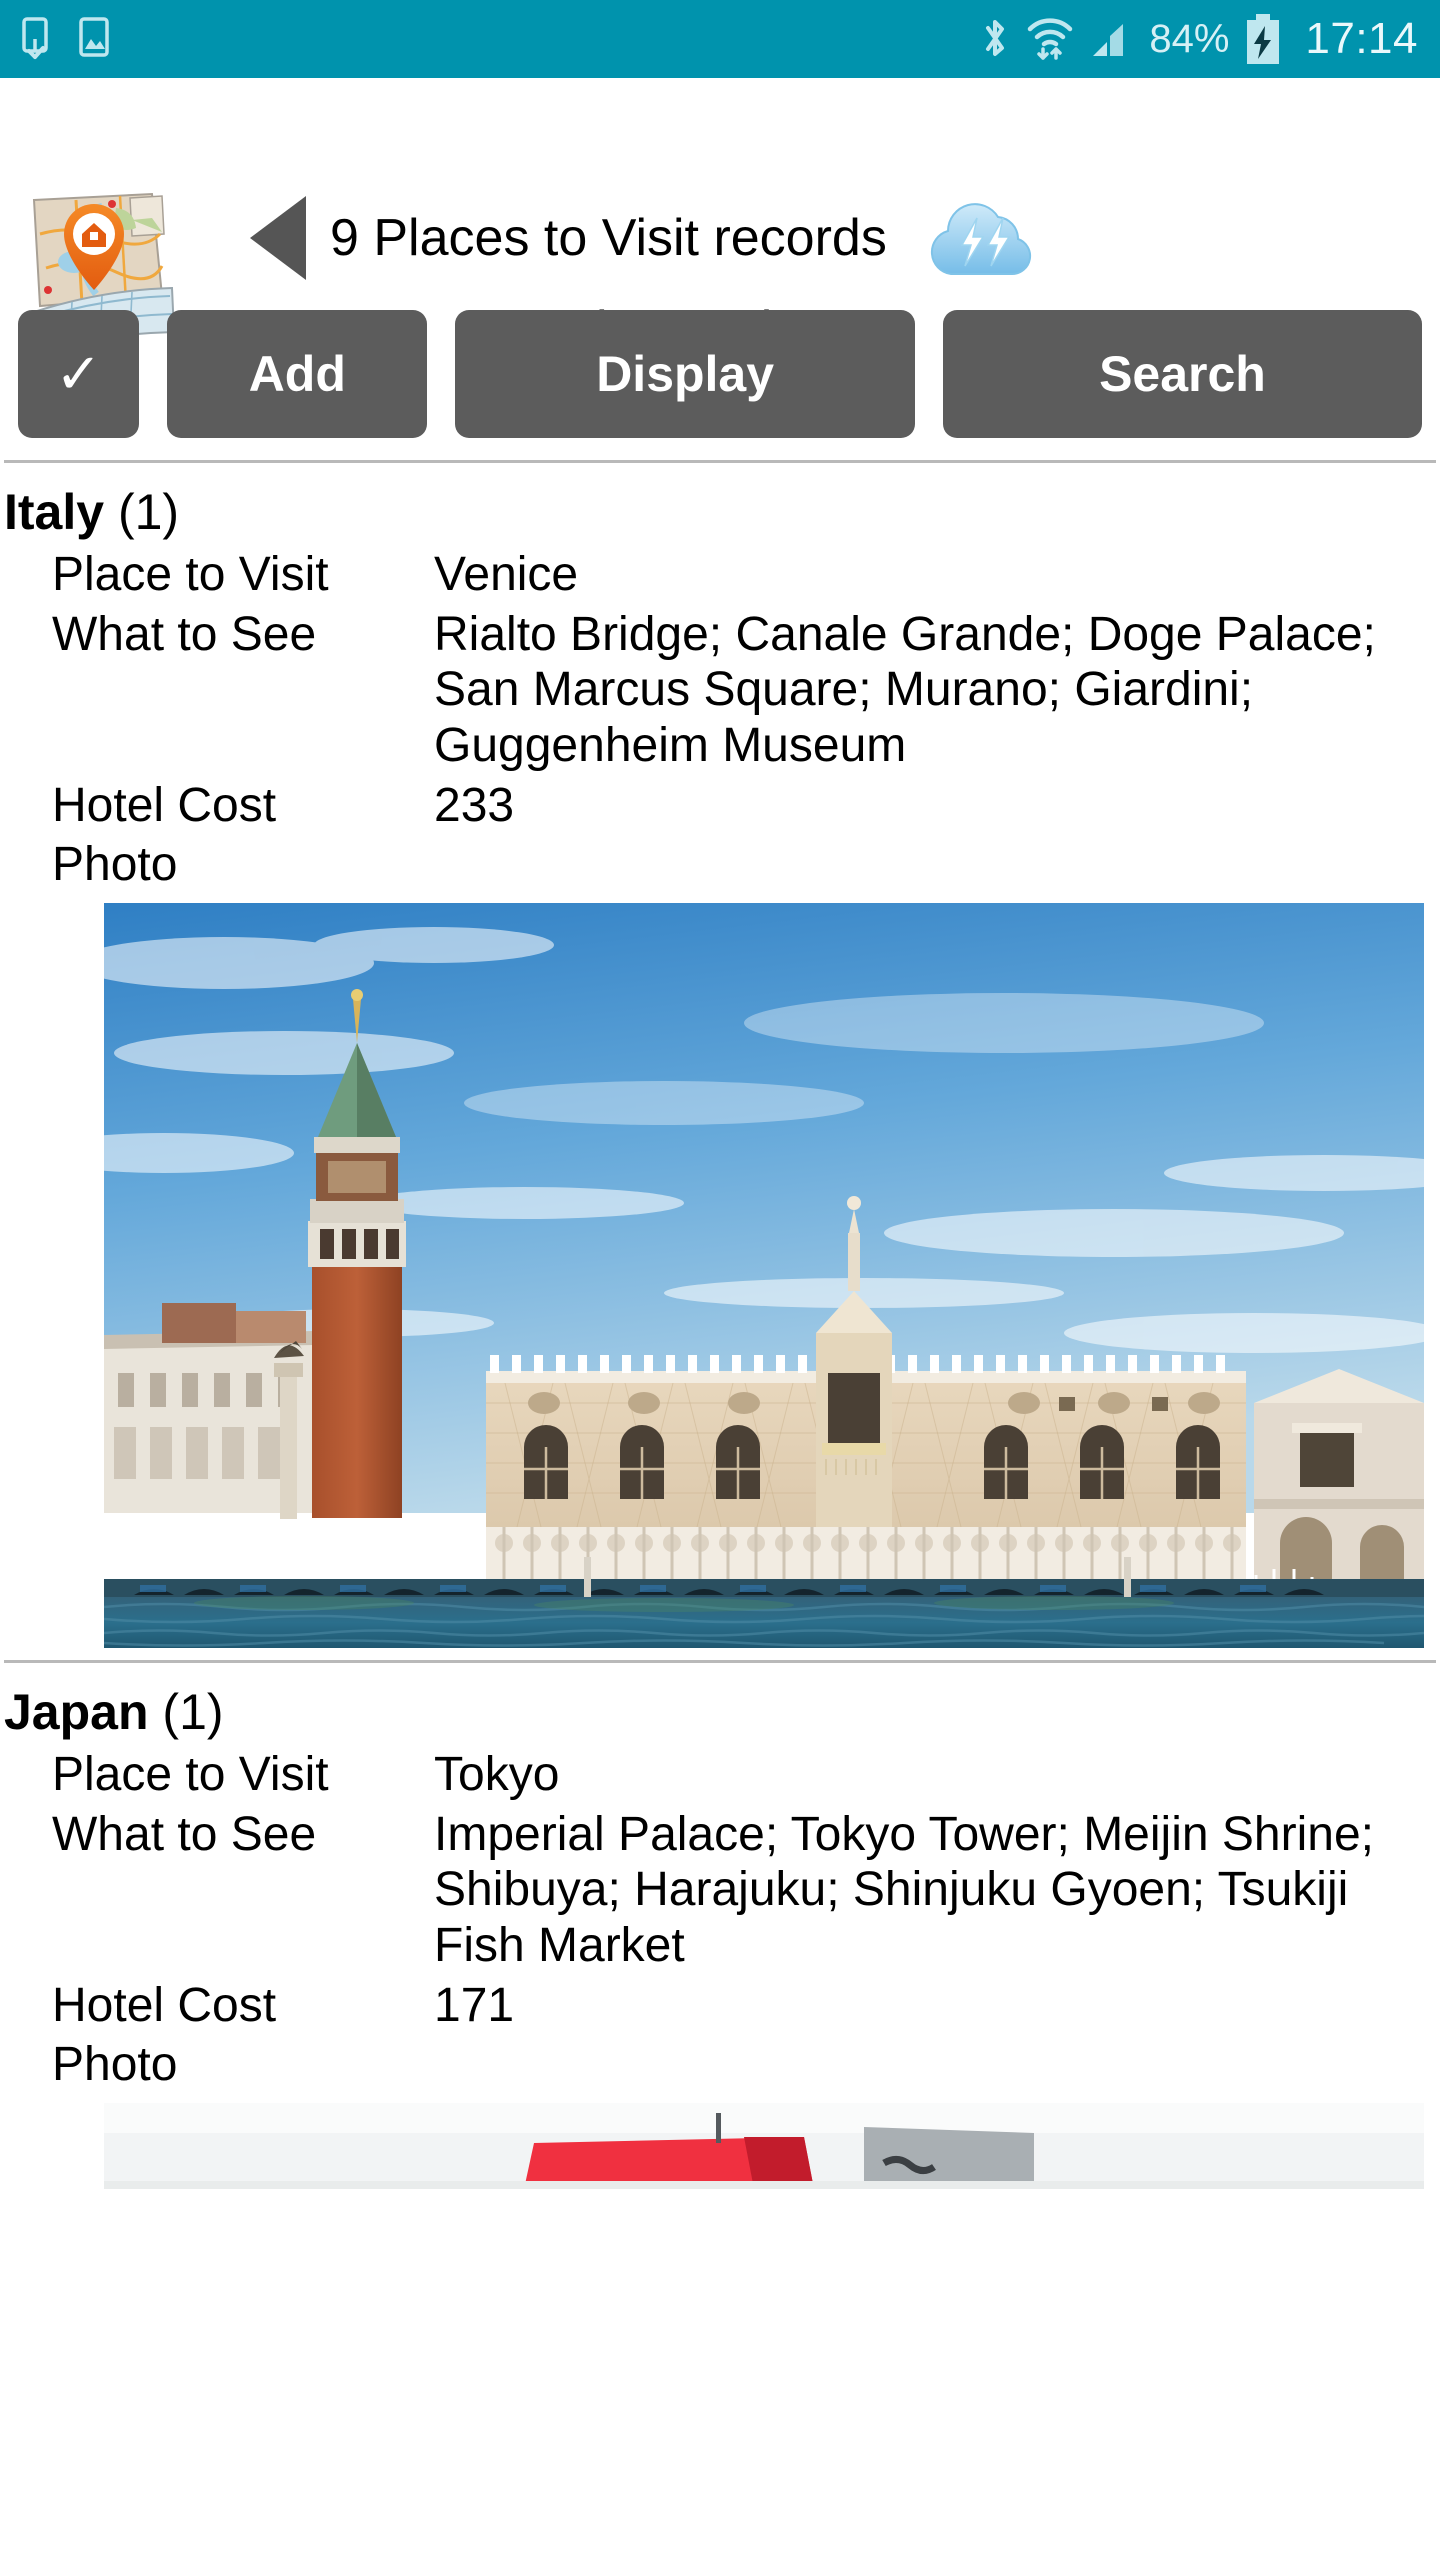 The image size is (1440, 2560). Describe the element at coordinates (720, 575) in the screenshot. I see `field-place-to-visit: Place to Visit Venice` at that location.